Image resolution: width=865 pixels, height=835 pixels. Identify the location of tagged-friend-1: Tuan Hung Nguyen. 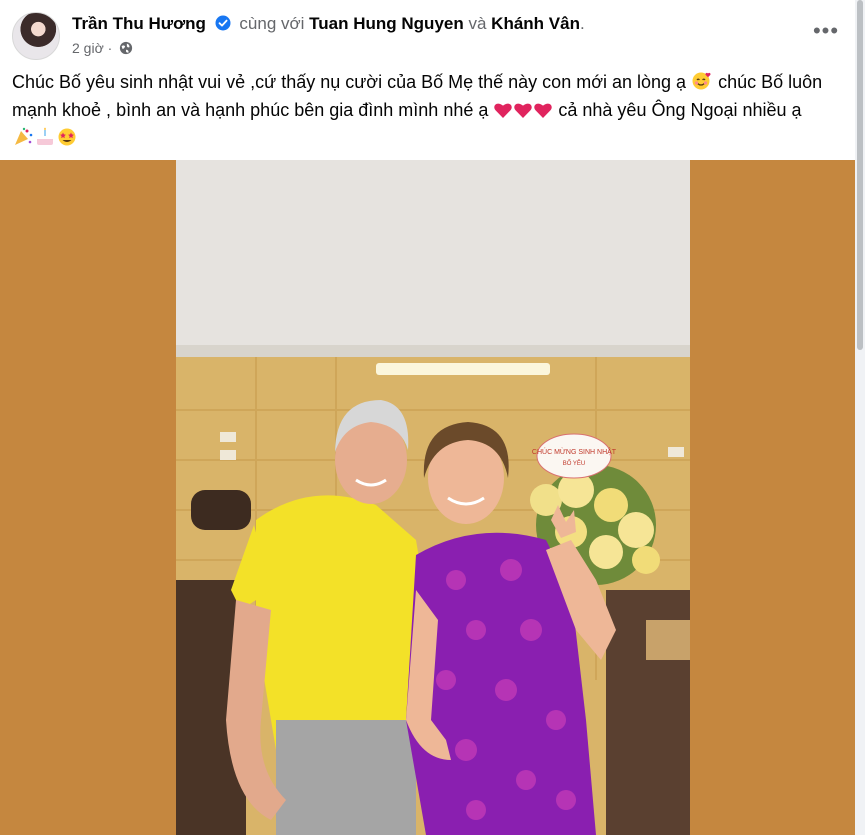
(386, 23).